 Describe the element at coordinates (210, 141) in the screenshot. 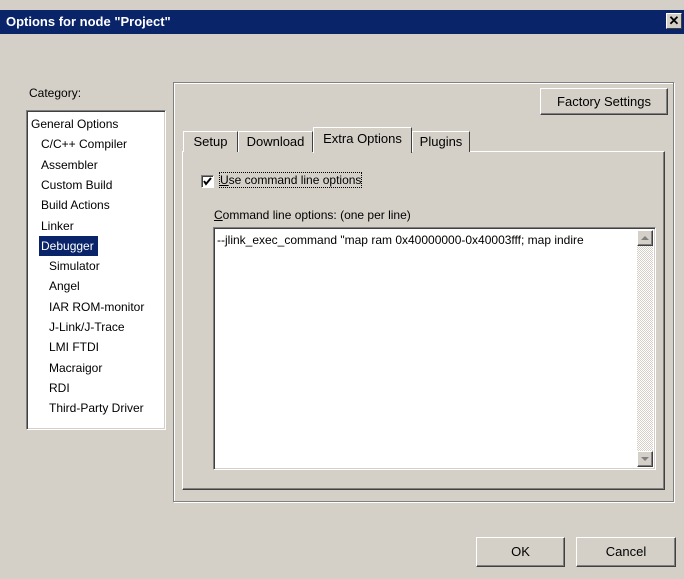

I see `tab-setup: Setup` at that location.